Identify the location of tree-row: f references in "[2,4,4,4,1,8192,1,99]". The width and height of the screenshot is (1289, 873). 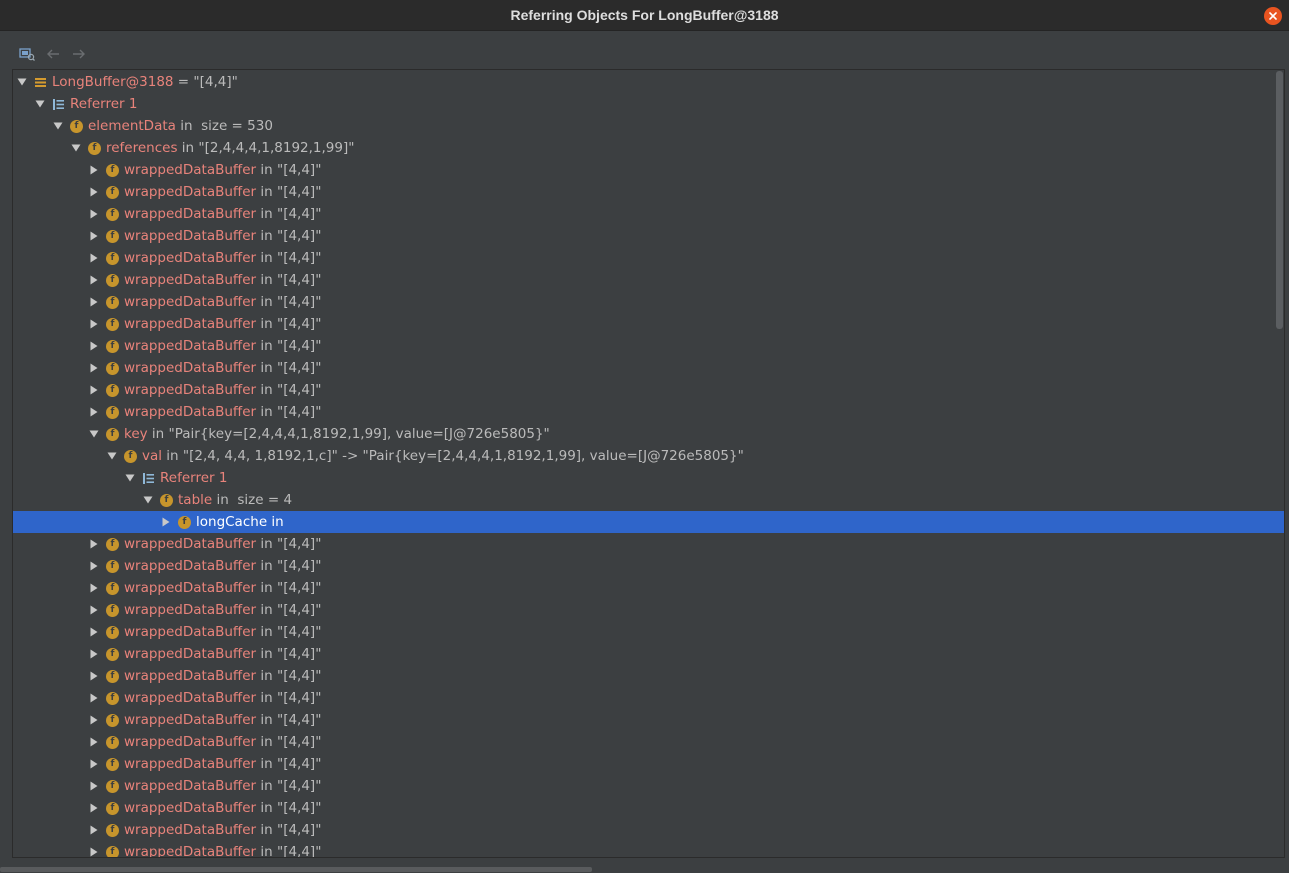
(648, 148).